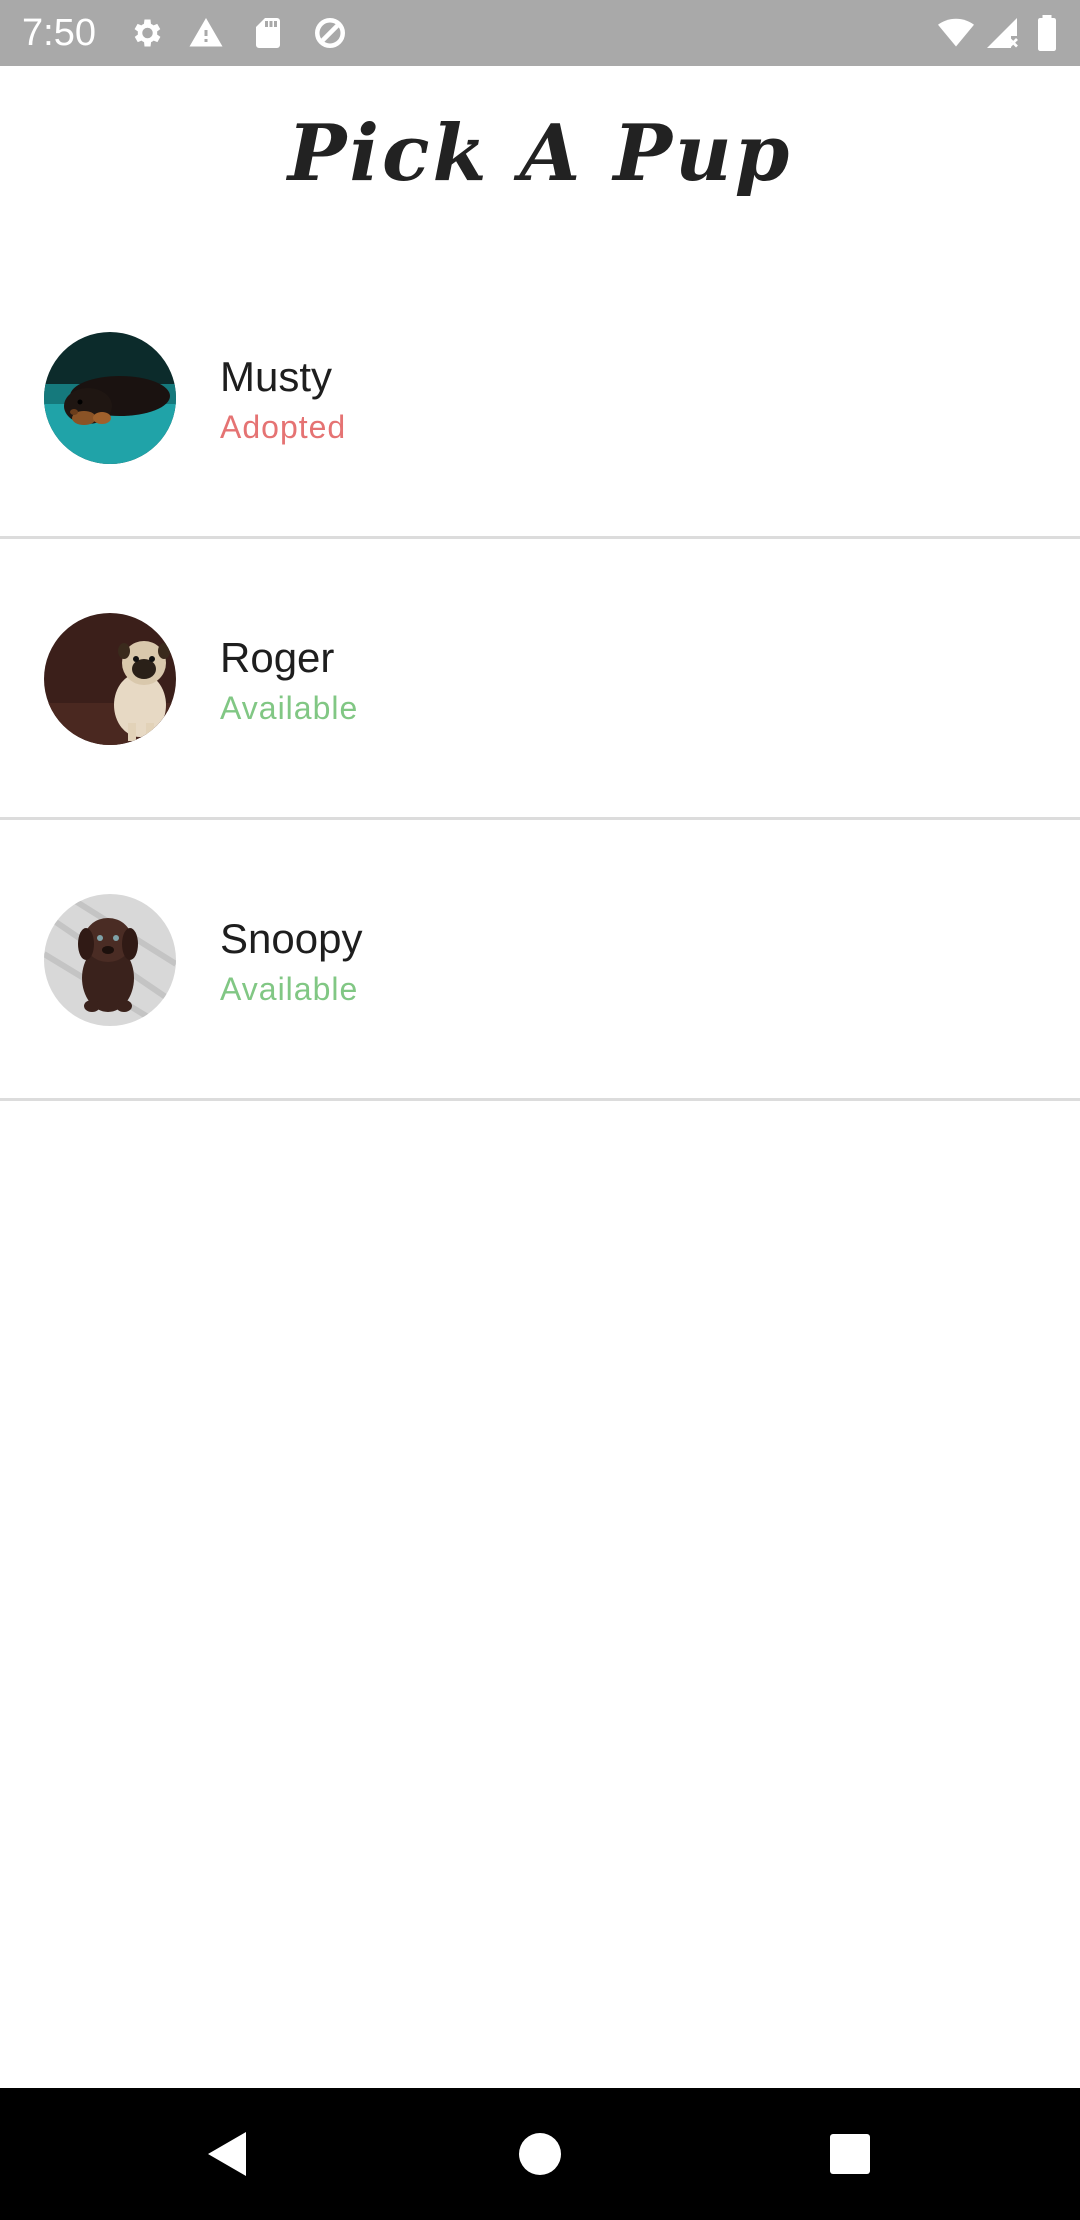 The height and width of the screenshot is (2220, 1080). Describe the element at coordinates (540, 153) in the screenshot. I see `page-title: Pick A Pup` at that location.